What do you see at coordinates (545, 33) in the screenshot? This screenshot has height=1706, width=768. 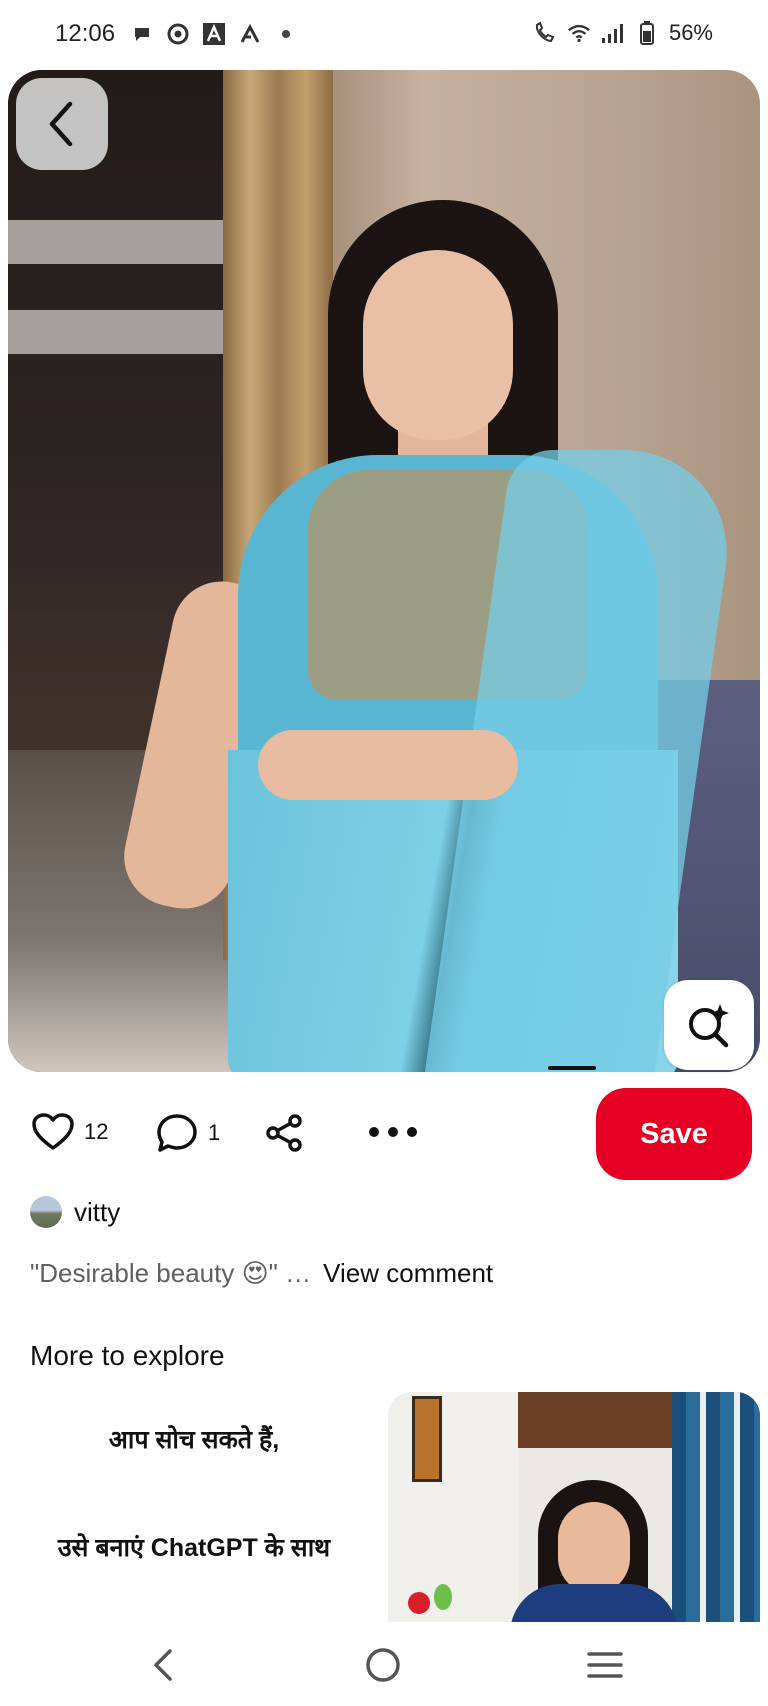 I see `wifi-call-icon` at bounding box center [545, 33].